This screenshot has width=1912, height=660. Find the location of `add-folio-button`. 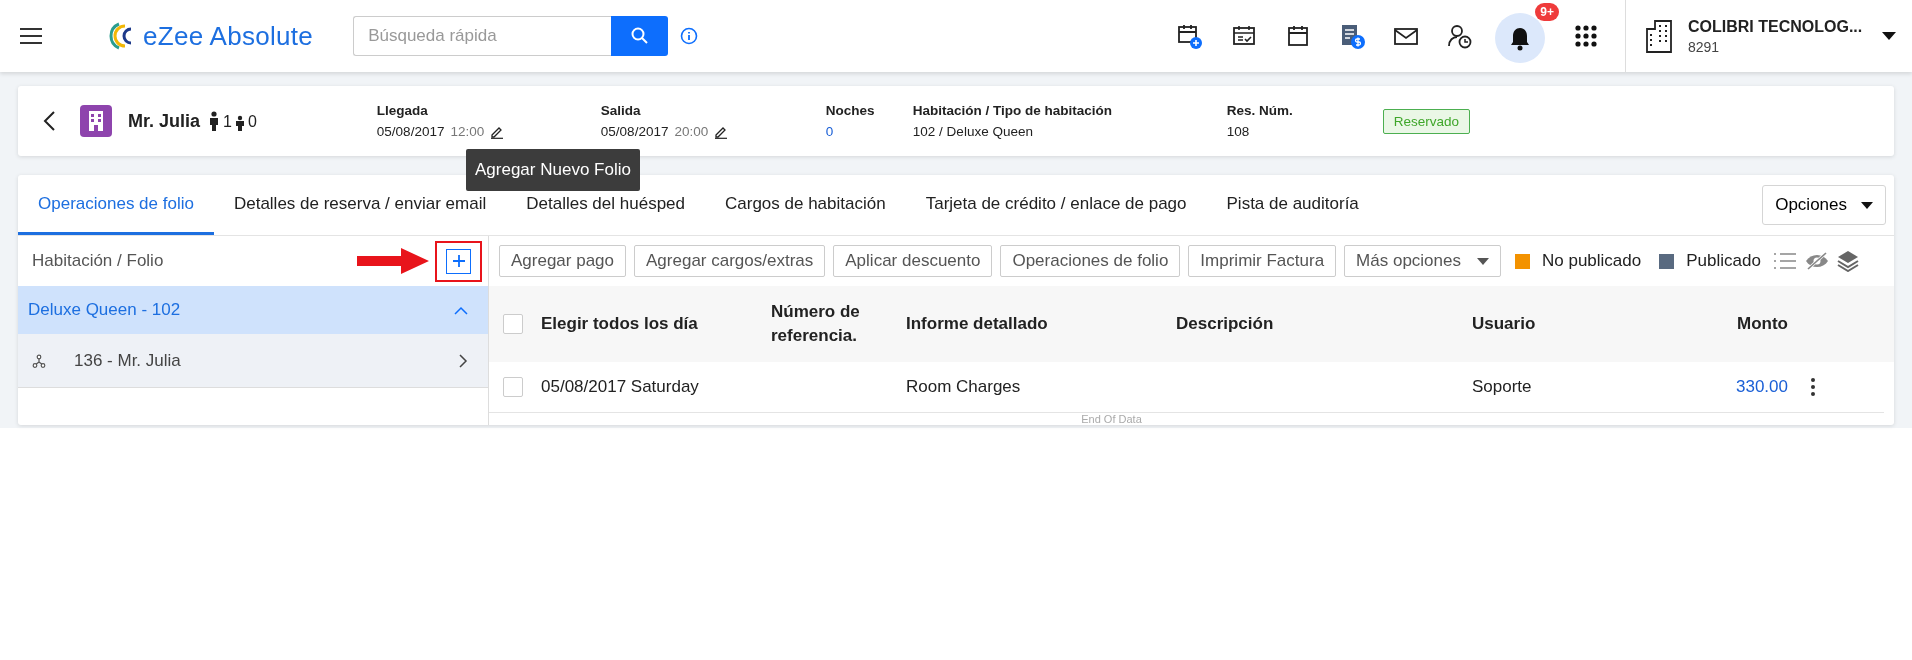

add-folio-button is located at coordinates (458, 261).